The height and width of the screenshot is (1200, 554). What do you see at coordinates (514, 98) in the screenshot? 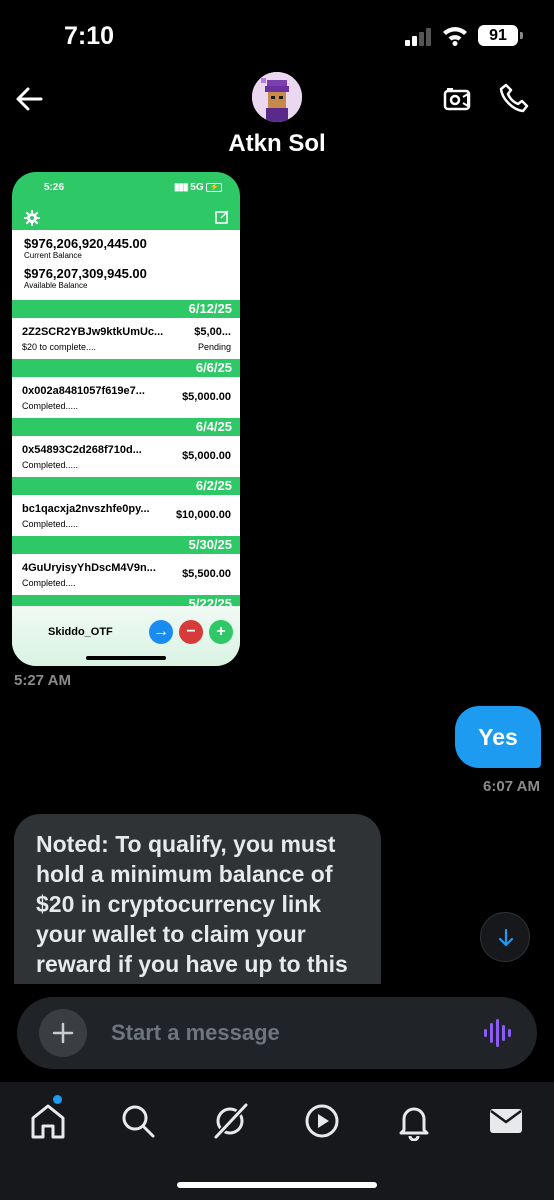
I see `phone-icon` at bounding box center [514, 98].